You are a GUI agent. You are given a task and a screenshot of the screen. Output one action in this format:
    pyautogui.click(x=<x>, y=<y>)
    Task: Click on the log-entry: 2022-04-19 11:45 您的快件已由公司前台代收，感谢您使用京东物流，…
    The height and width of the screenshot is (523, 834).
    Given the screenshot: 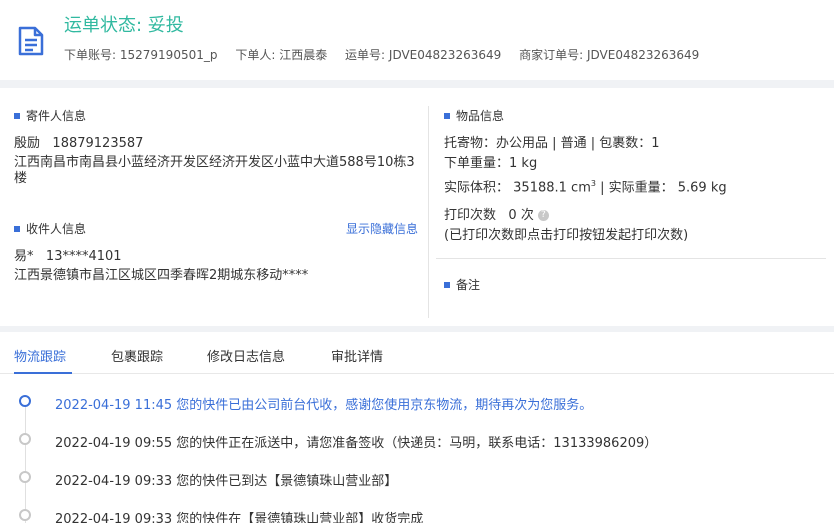 What is the action you would take?
    pyautogui.click(x=324, y=405)
    